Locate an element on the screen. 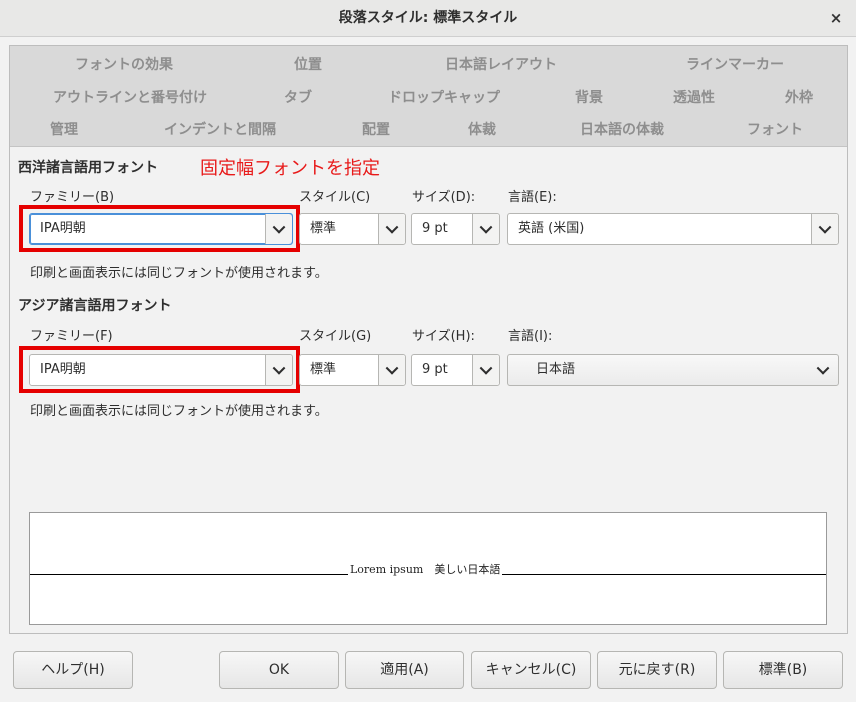 Image resolution: width=856 pixels, height=702 pixels. tab-borders: 外枠 is located at coordinates (799, 97).